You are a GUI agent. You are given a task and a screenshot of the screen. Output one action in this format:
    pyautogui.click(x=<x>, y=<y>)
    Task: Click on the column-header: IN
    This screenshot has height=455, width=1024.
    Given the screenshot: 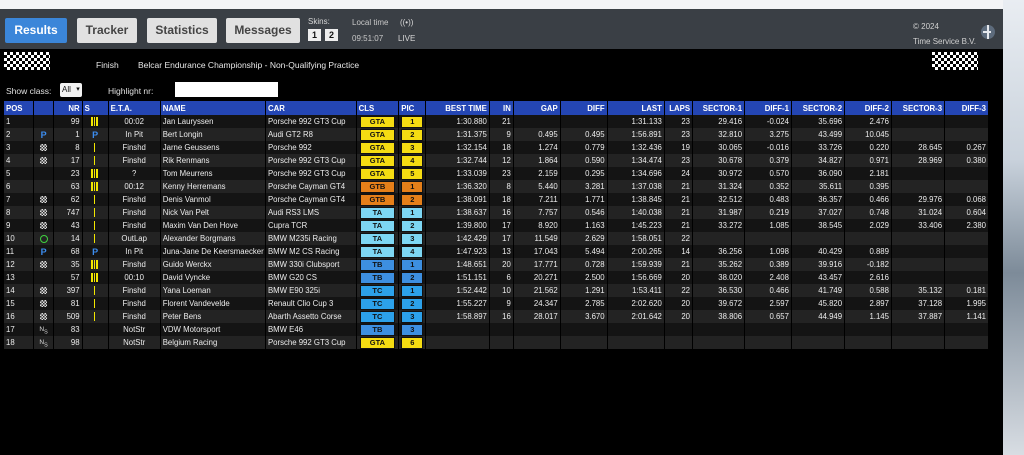 What is the action you would take?
    pyautogui.click(x=501, y=108)
    